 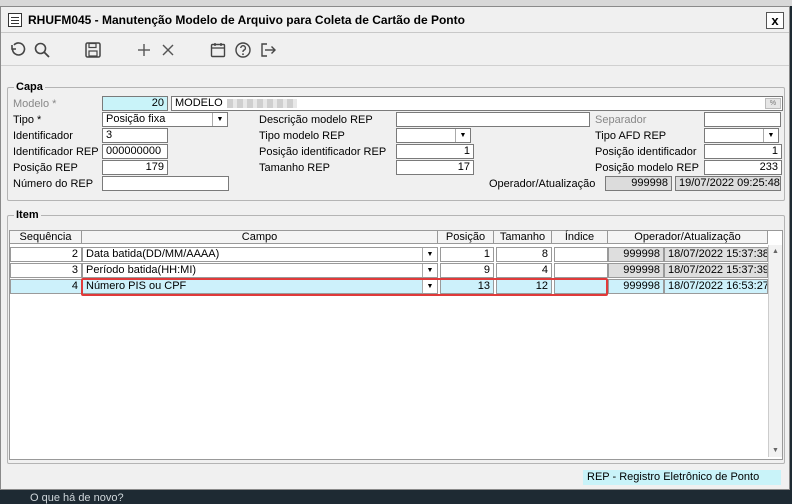 I want to click on form-icon, so click(x=15, y=20).